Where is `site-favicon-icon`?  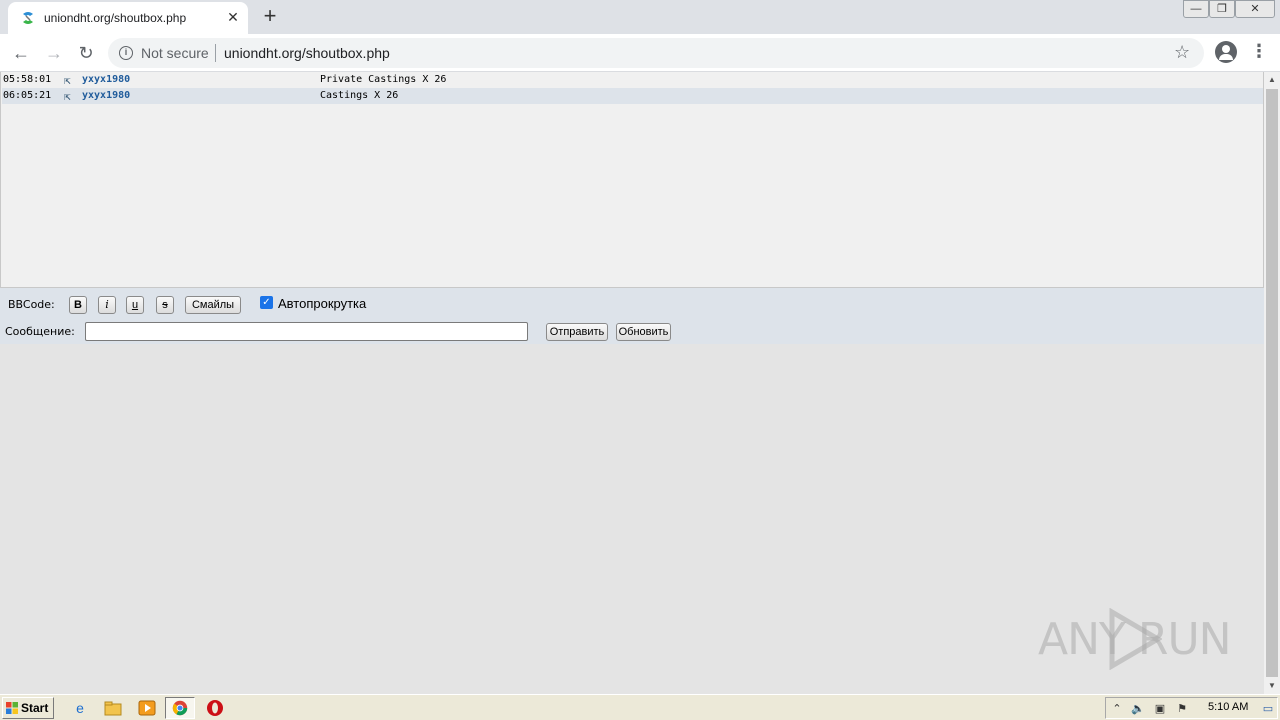
site-favicon-icon is located at coordinates (28, 18).